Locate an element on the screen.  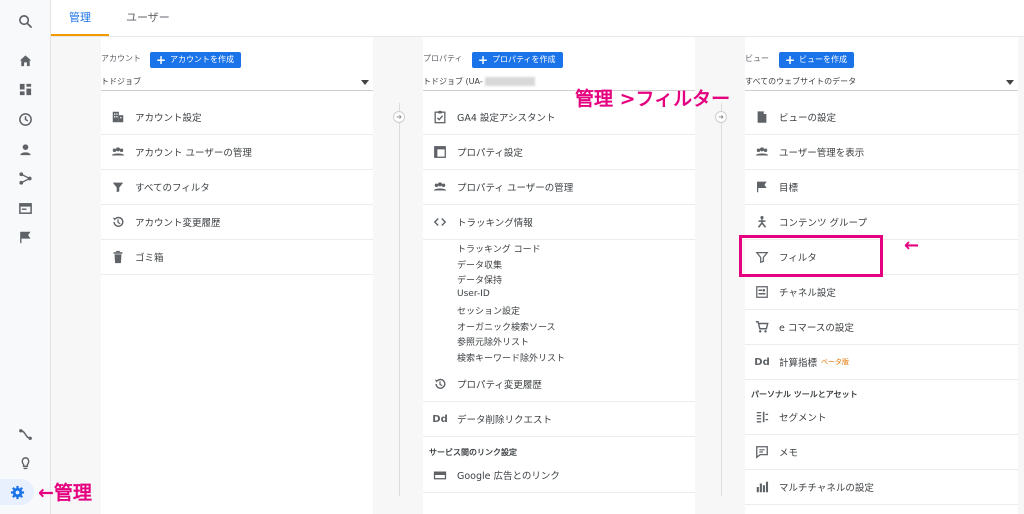
checklist-icon is located at coordinates (440, 117).